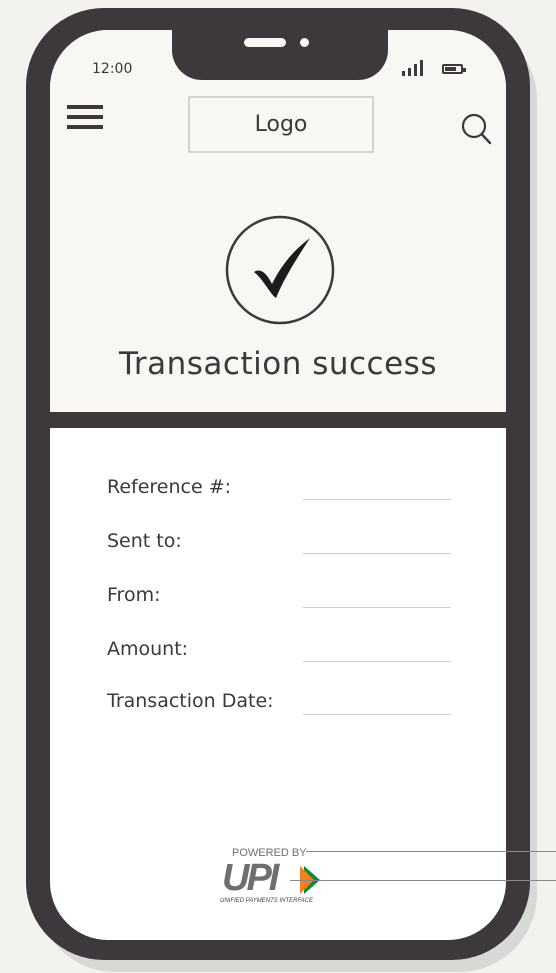 The width and height of the screenshot is (556, 973). I want to click on upi-wordmark: UPI, so click(250, 878).